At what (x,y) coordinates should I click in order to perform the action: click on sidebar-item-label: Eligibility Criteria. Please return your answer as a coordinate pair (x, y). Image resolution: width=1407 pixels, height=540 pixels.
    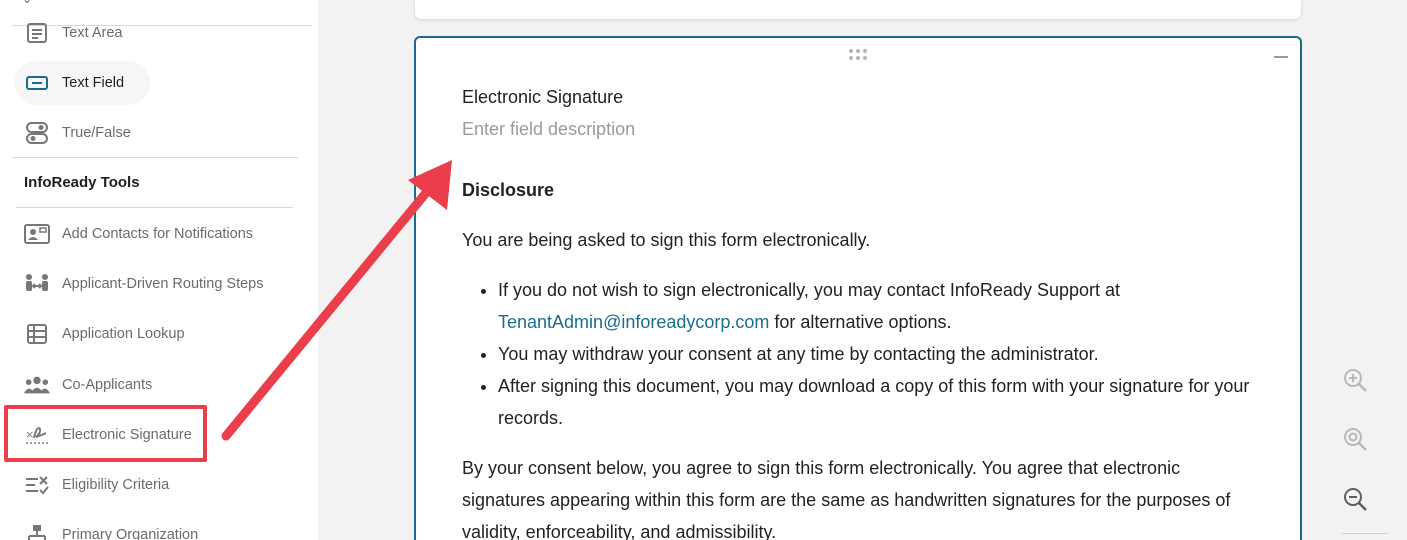
    Looking at the image, I should click on (116, 485).